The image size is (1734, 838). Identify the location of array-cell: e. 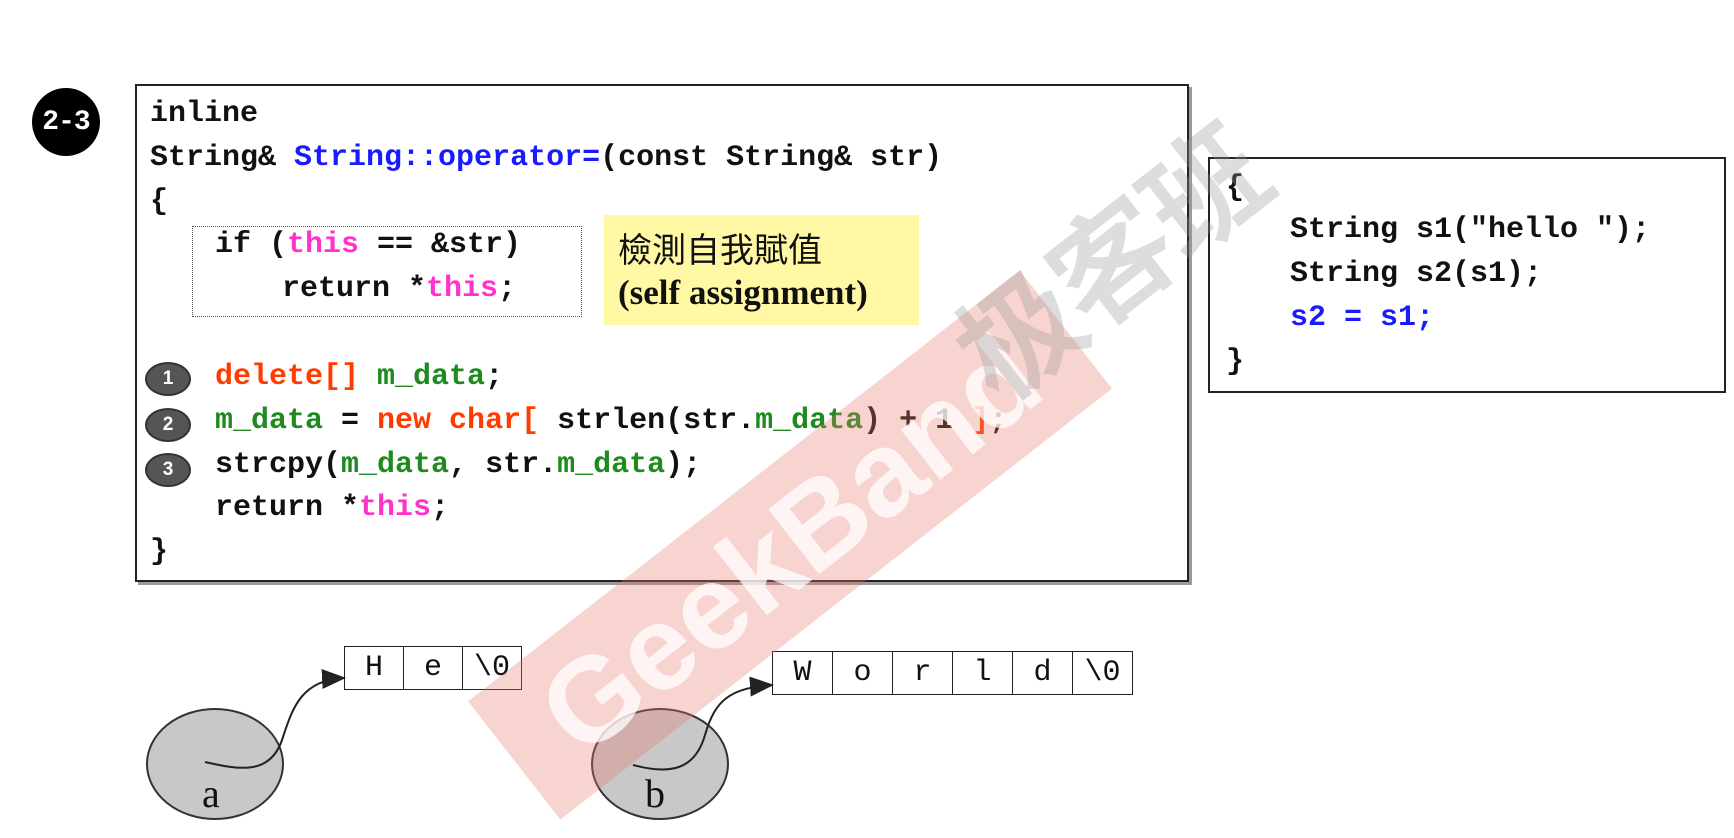
(433, 668).